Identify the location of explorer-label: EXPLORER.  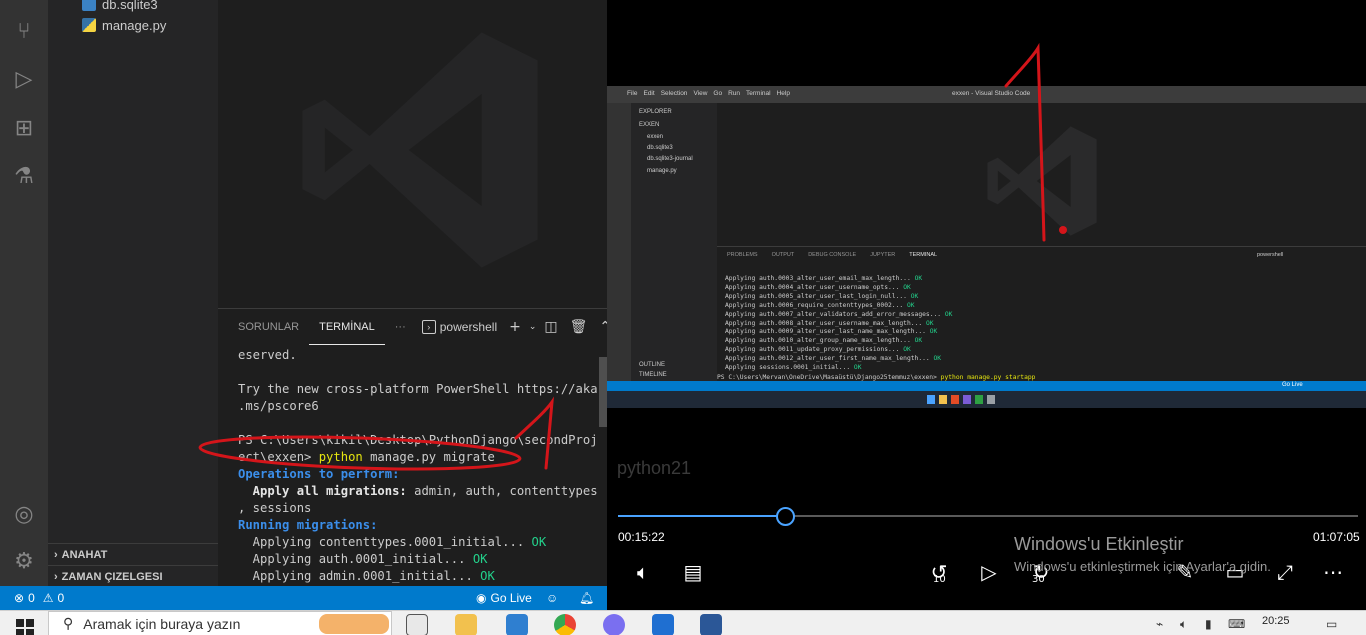
(655, 112).